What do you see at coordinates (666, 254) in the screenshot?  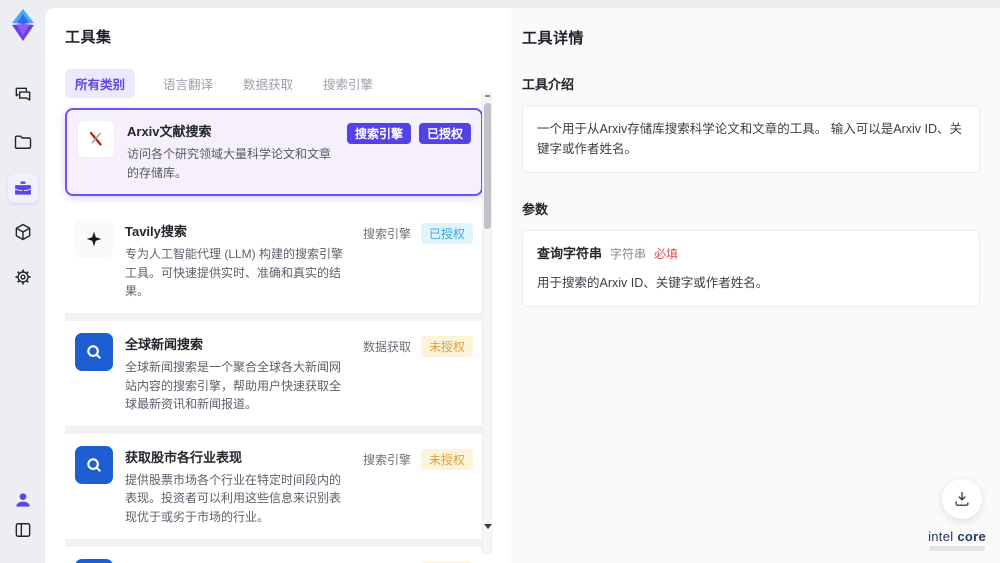 I see `param-required-flag: 必填` at bounding box center [666, 254].